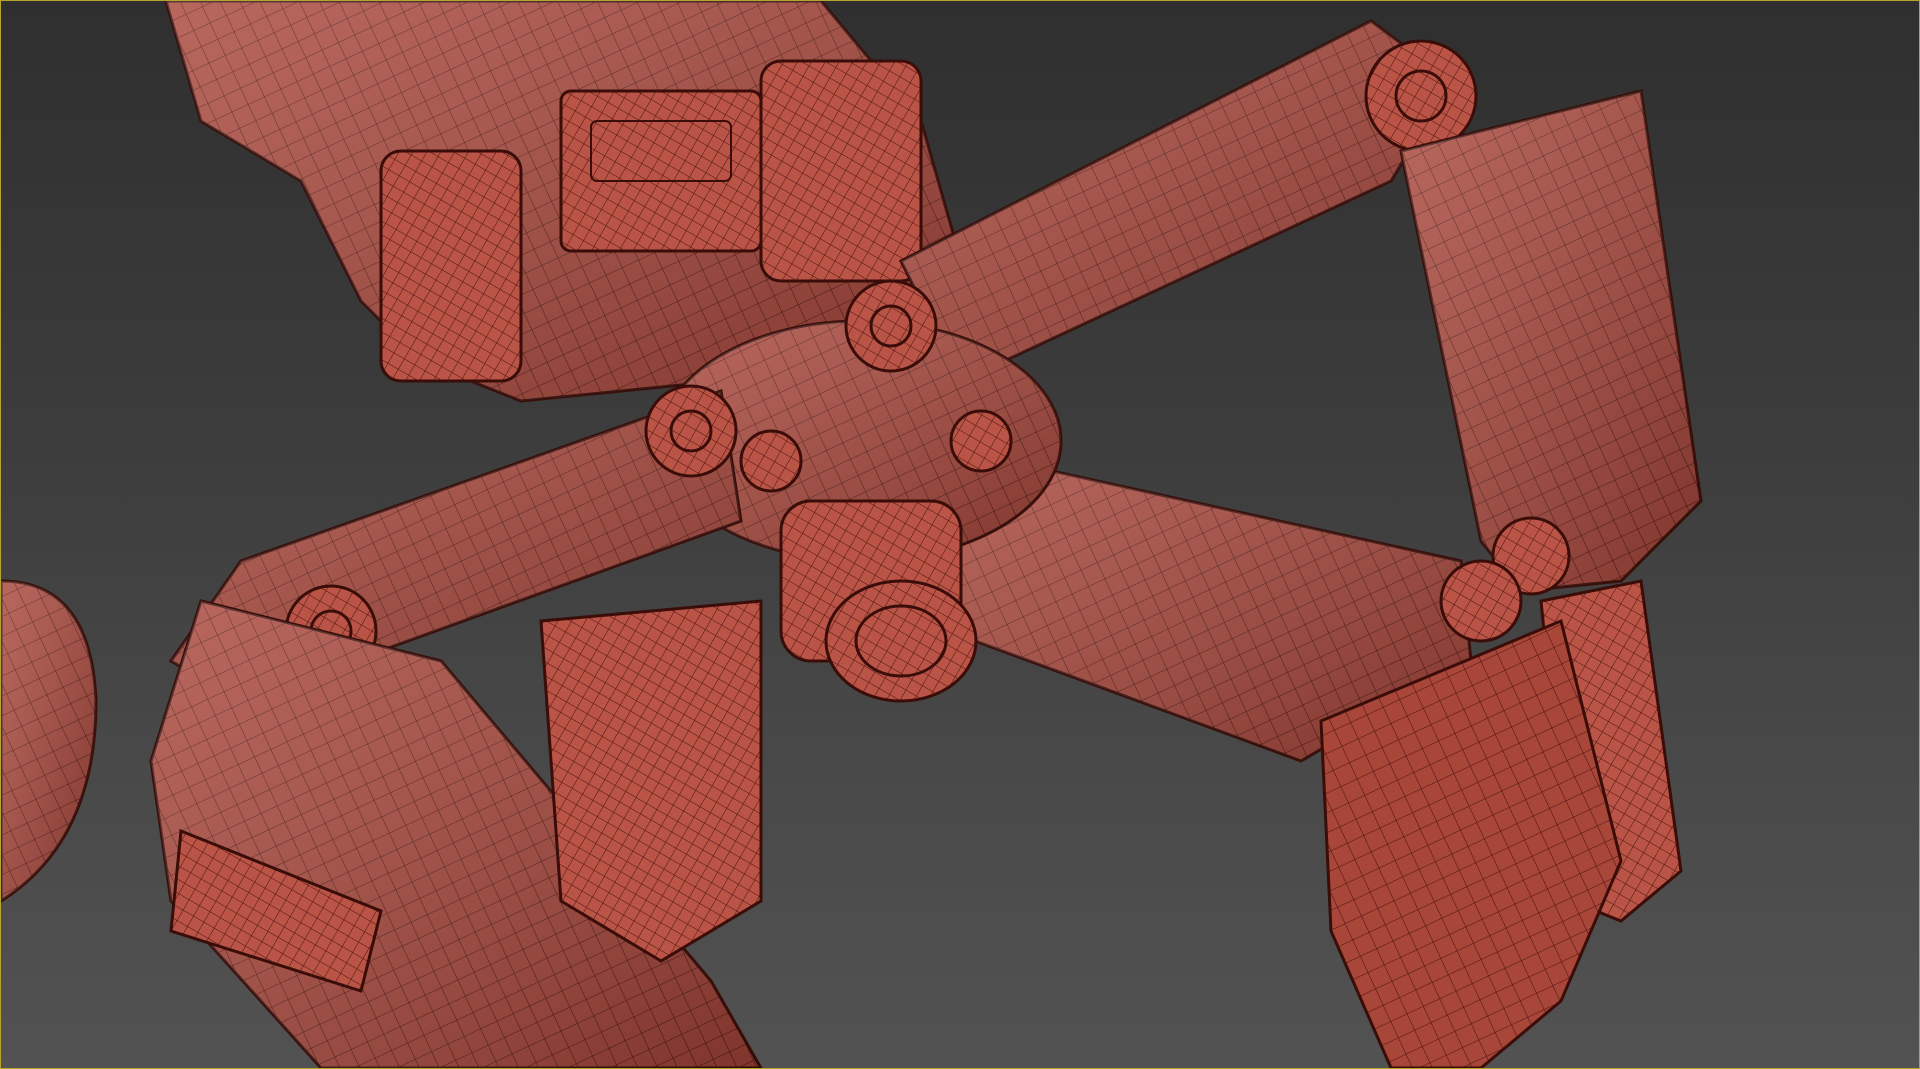 Image resolution: width=1920 pixels, height=1069 pixels. What do you see at coordinates (49, 741) in the screenshot?
I see `offscreen-sphere` at bounding box center [49, 741].